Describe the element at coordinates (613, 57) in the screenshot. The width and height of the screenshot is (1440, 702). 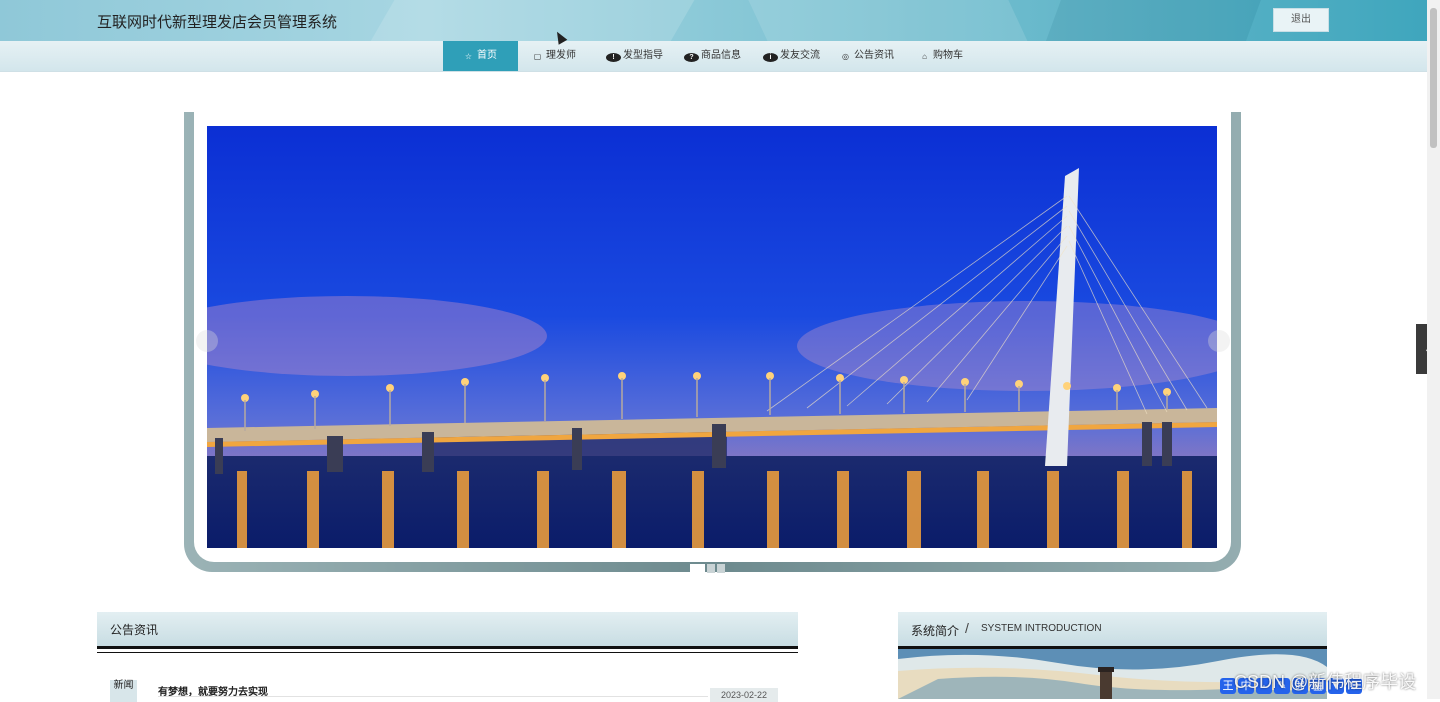
I see `info-icon: !` at that location.